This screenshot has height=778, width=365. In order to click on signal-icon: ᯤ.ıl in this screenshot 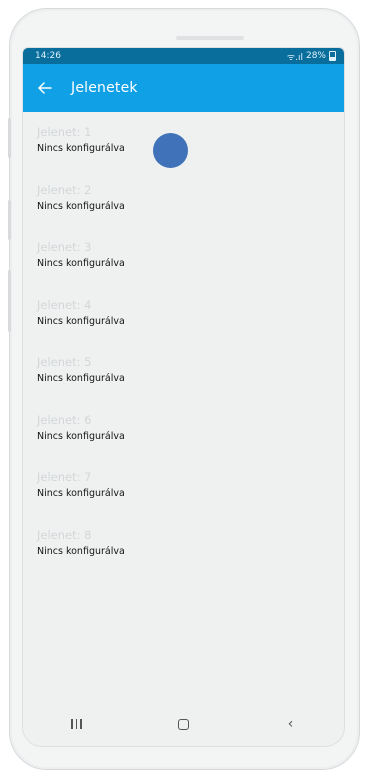, I will do `click(294, 57)`.